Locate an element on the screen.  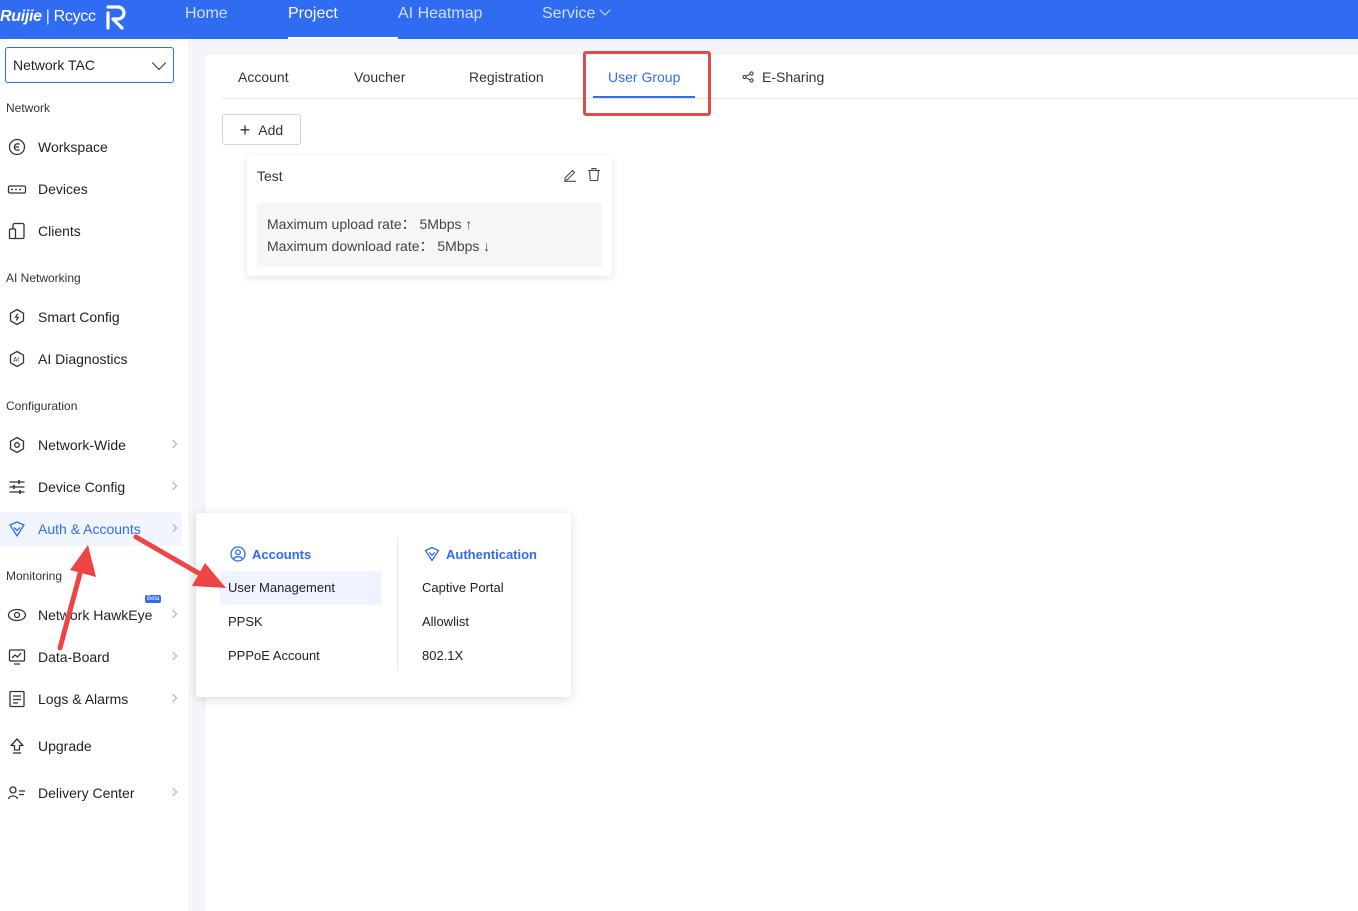
top-nav: Home Project AI Heatmap Service is located at coordinates (408, 19).